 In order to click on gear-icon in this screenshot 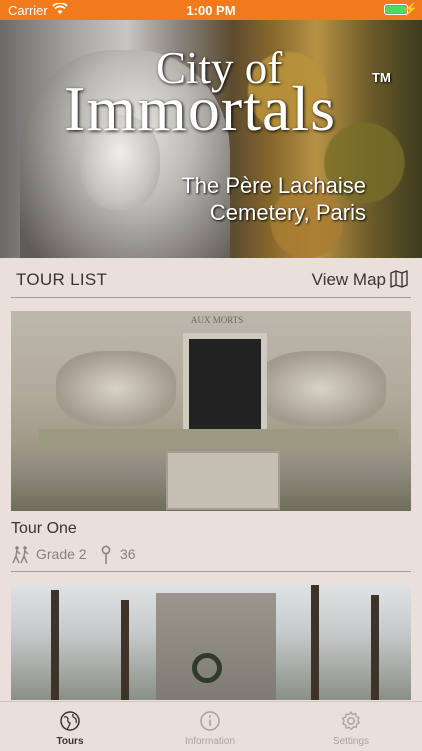, I will do `click(351, 721)`.